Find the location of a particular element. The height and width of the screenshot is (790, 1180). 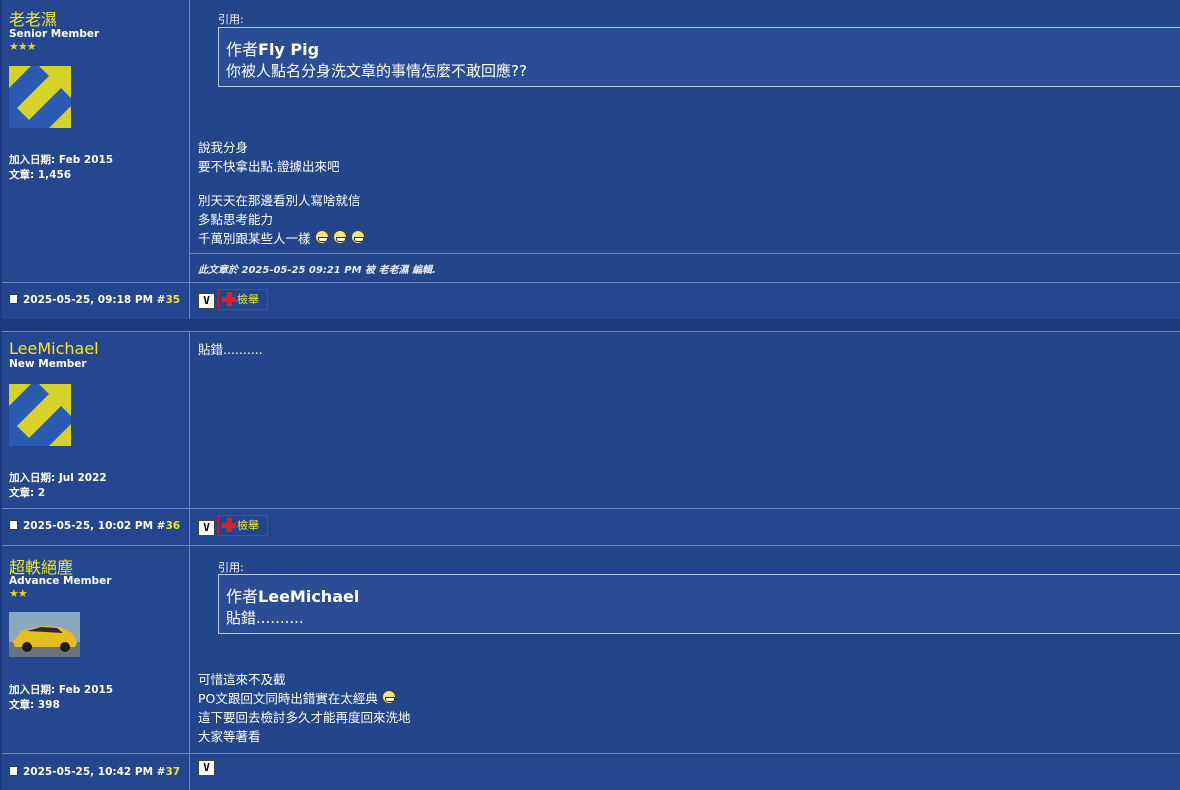

author-post-count: 文章: 1,456 is located at coordinates (40, 175).